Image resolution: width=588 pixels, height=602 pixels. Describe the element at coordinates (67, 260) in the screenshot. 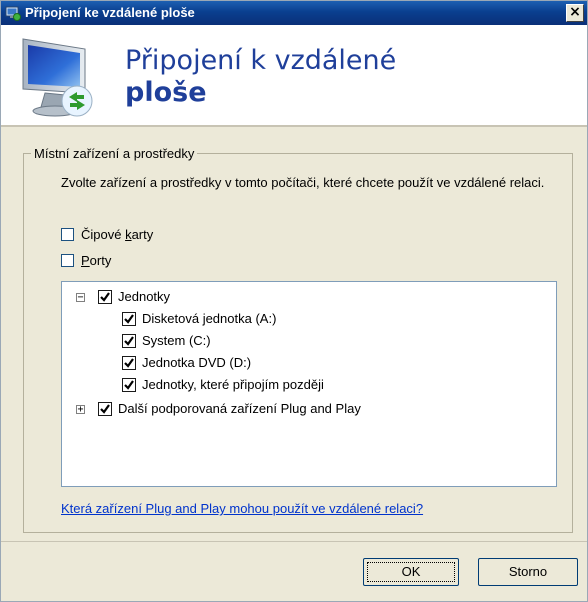

I see `checkbox-ports-box` at that location.